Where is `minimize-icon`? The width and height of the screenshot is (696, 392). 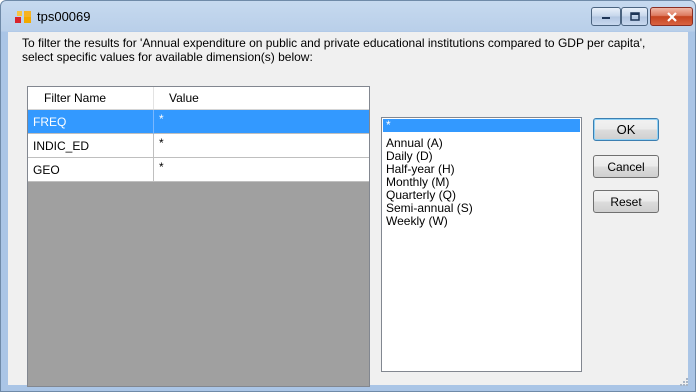 minimize-icon is located at coordinates (606, 17).